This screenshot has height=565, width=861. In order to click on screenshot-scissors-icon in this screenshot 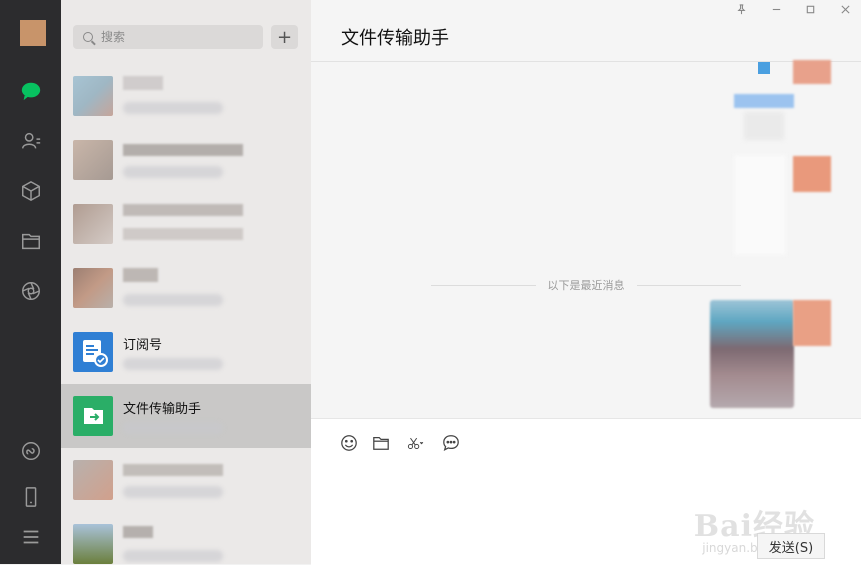, I will do `click(416, 443)`.